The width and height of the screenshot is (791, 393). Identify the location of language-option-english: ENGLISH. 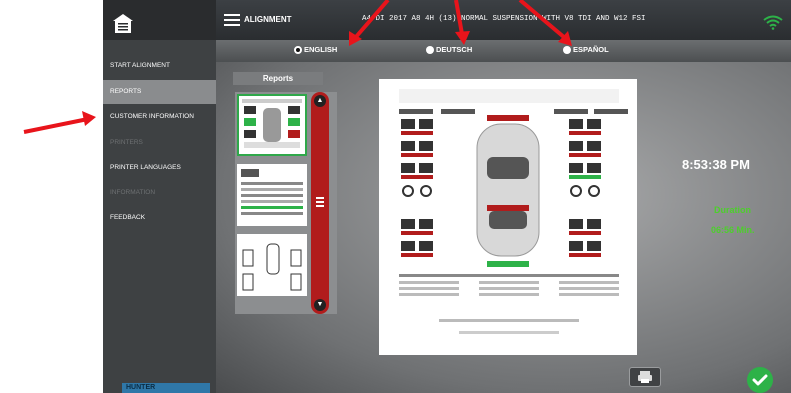
(315, 49).